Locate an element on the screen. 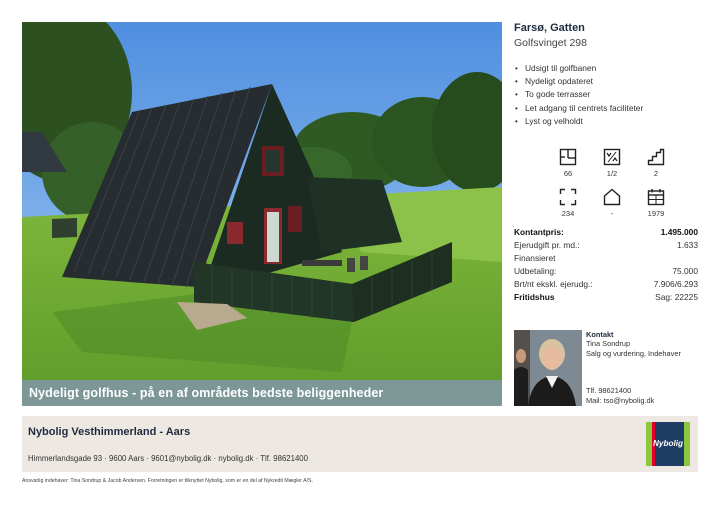 The image size is (720, 507). price-label: Udbetaling: is located at coordinates (535, 271).